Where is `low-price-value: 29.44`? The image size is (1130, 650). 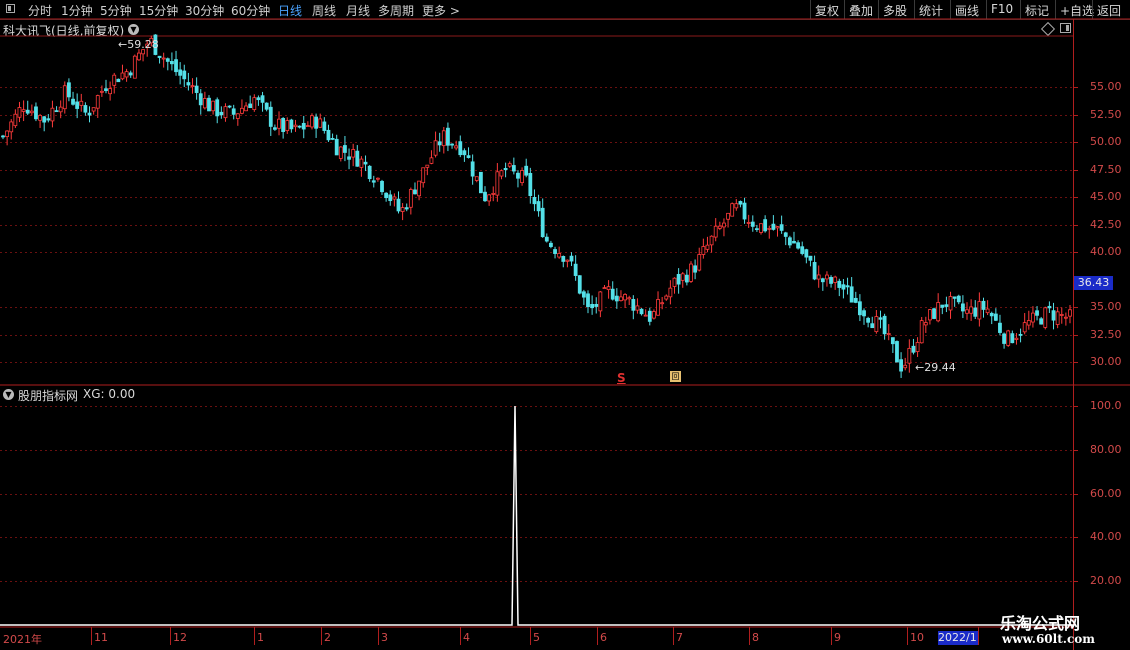
low-price-value: 29.44 is located at coordinates (940, 367).